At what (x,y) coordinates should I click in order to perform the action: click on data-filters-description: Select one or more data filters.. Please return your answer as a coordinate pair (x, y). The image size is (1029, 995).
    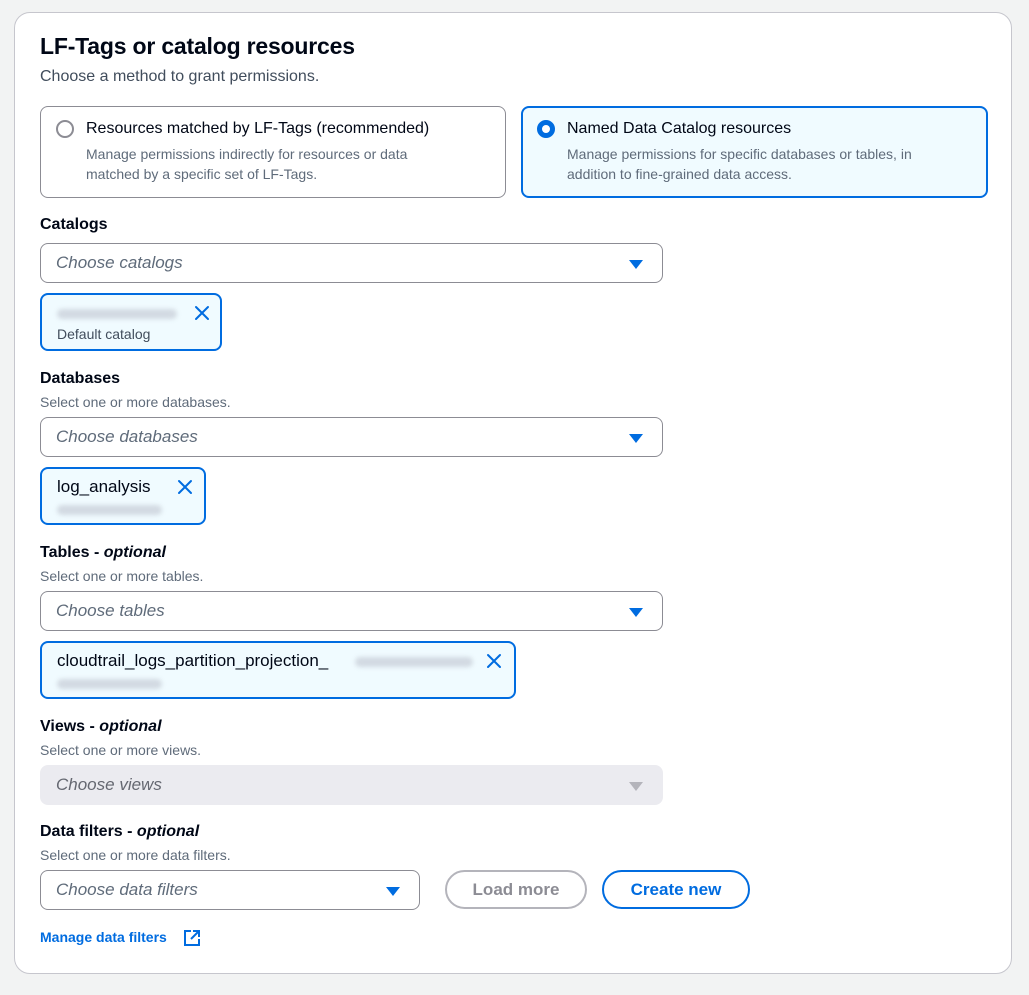
    Looking at the image, I should click on (135, 855).